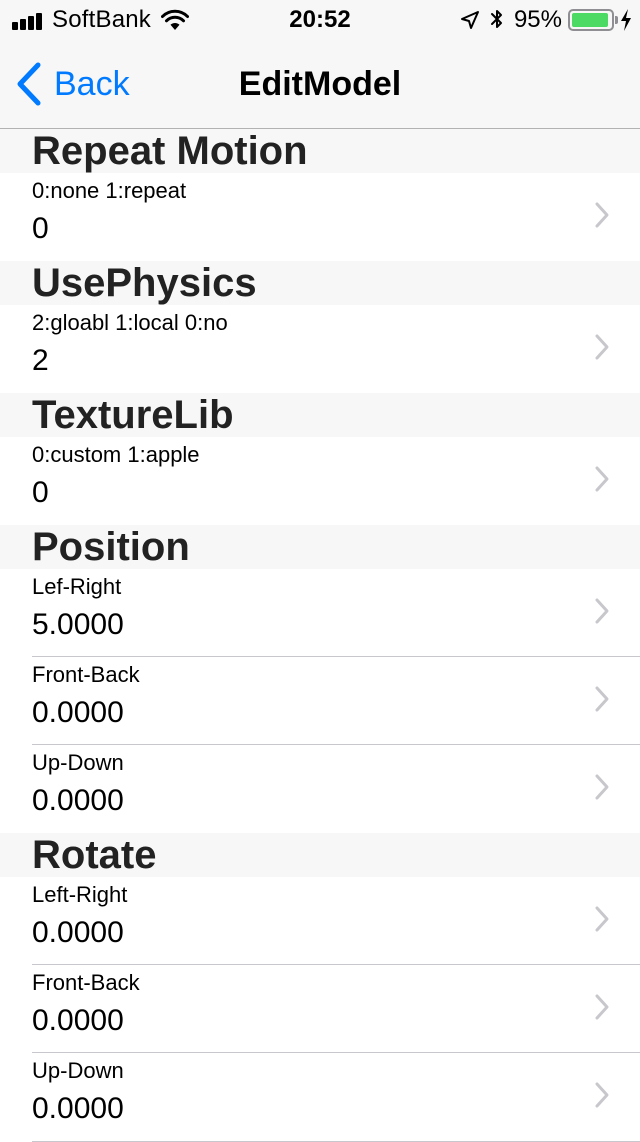  What do you see at coordinates (496, 19) in the screenshot?
I see `bluetooth-icon` at bounding box center [496, 19].